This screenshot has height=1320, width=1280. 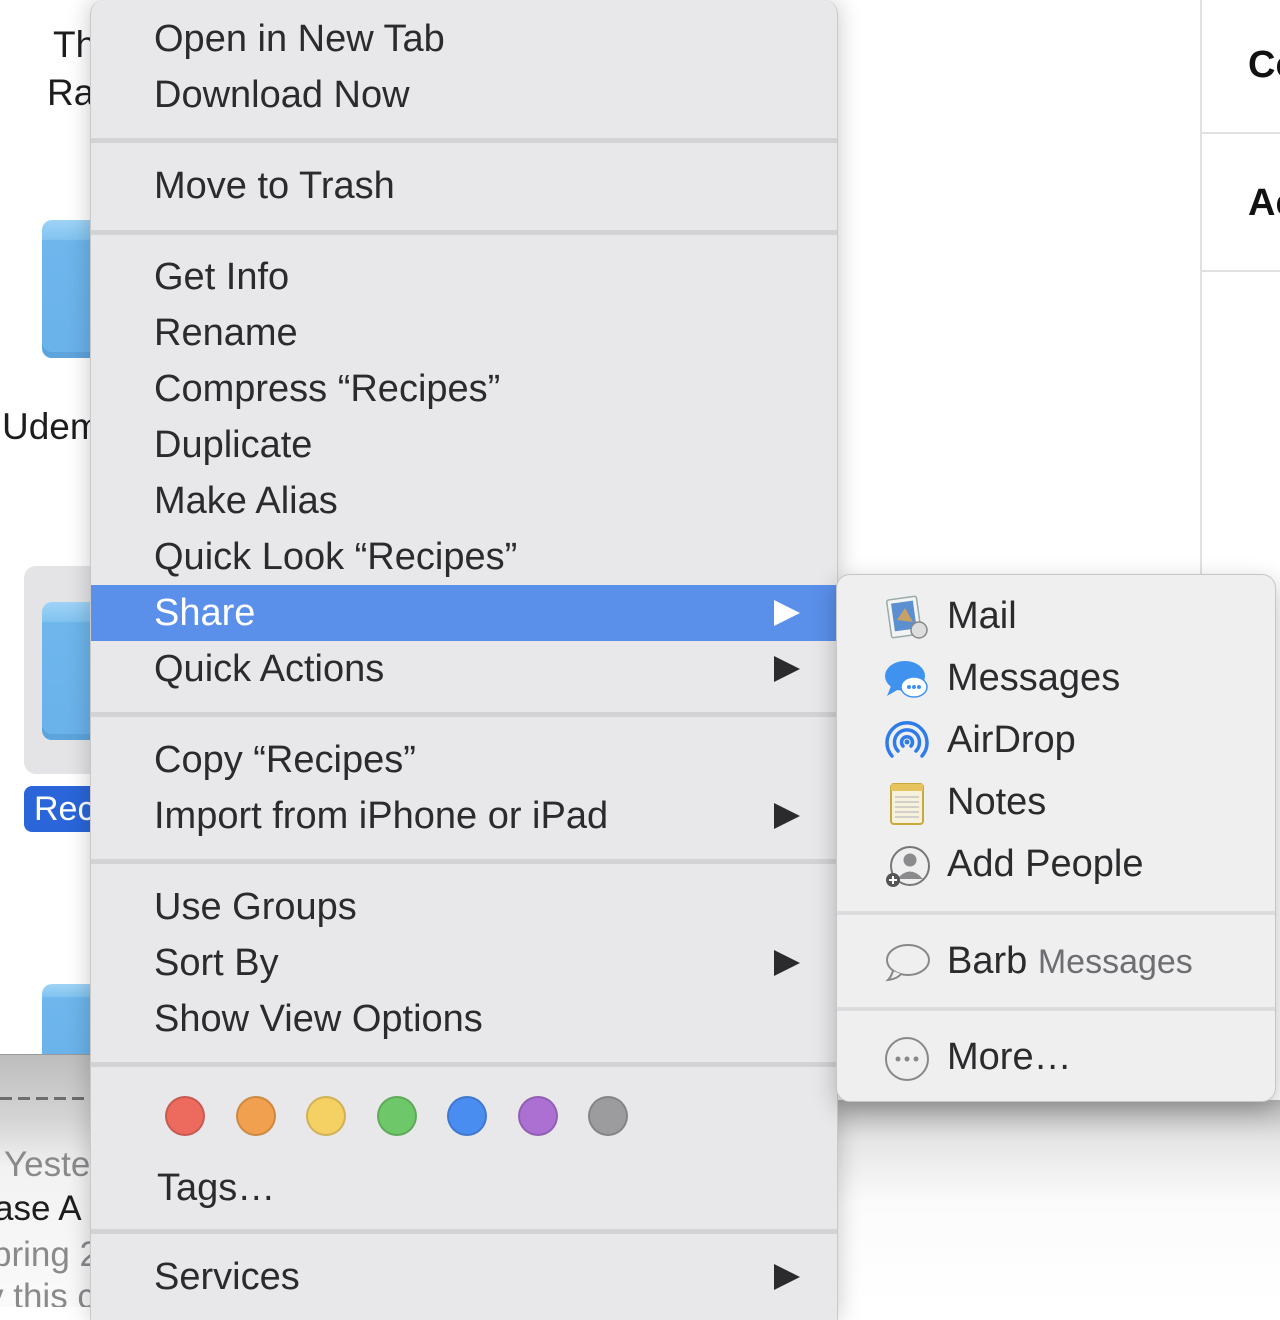 What do you see at coordinates (51, 426) in the screenshot?
I see `file-name-label: Udem` at bounding box center [51, 426].